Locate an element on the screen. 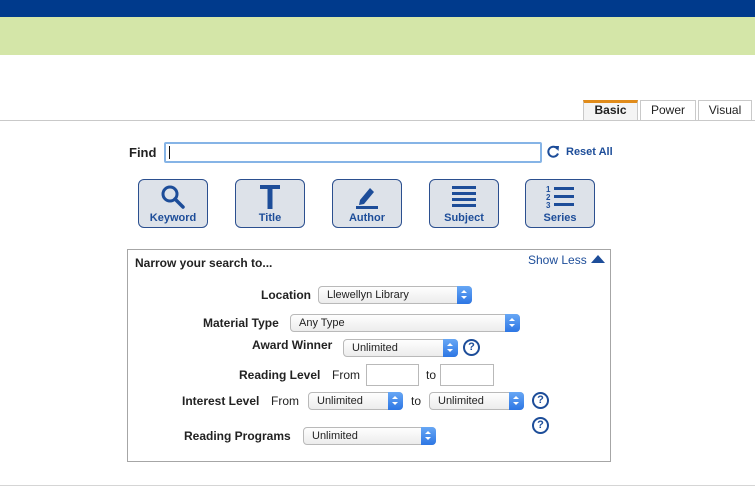  reading-level-label: Reading Level is located at coordinates (280, 375).